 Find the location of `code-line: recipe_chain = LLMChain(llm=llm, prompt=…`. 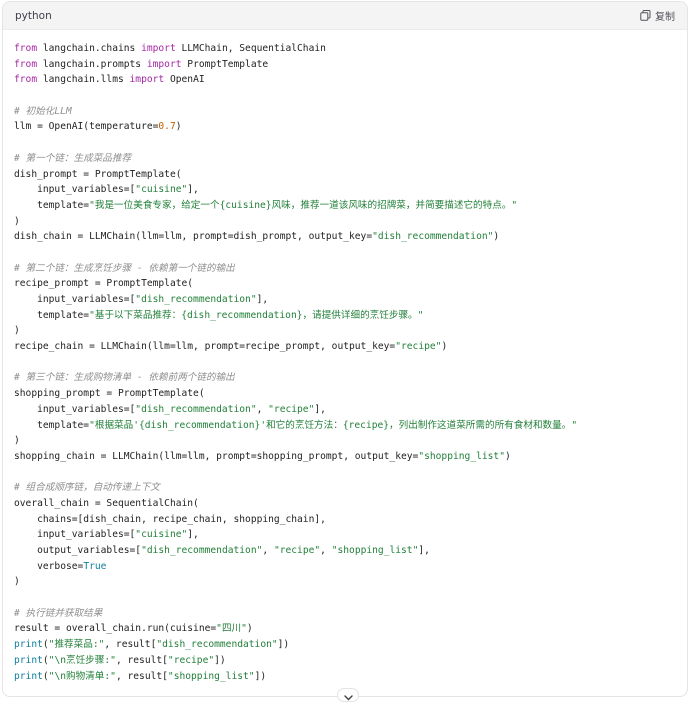

code-line: recipe_chain = LLMChain(llm=llm, prompt=… is located at coordinates (350, 347).